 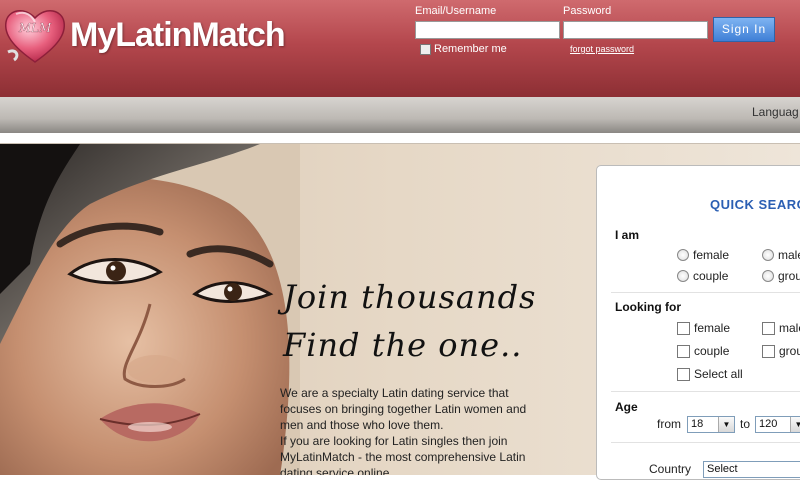 I want to click on language-selector: Languag, so click(x=775, y=112).